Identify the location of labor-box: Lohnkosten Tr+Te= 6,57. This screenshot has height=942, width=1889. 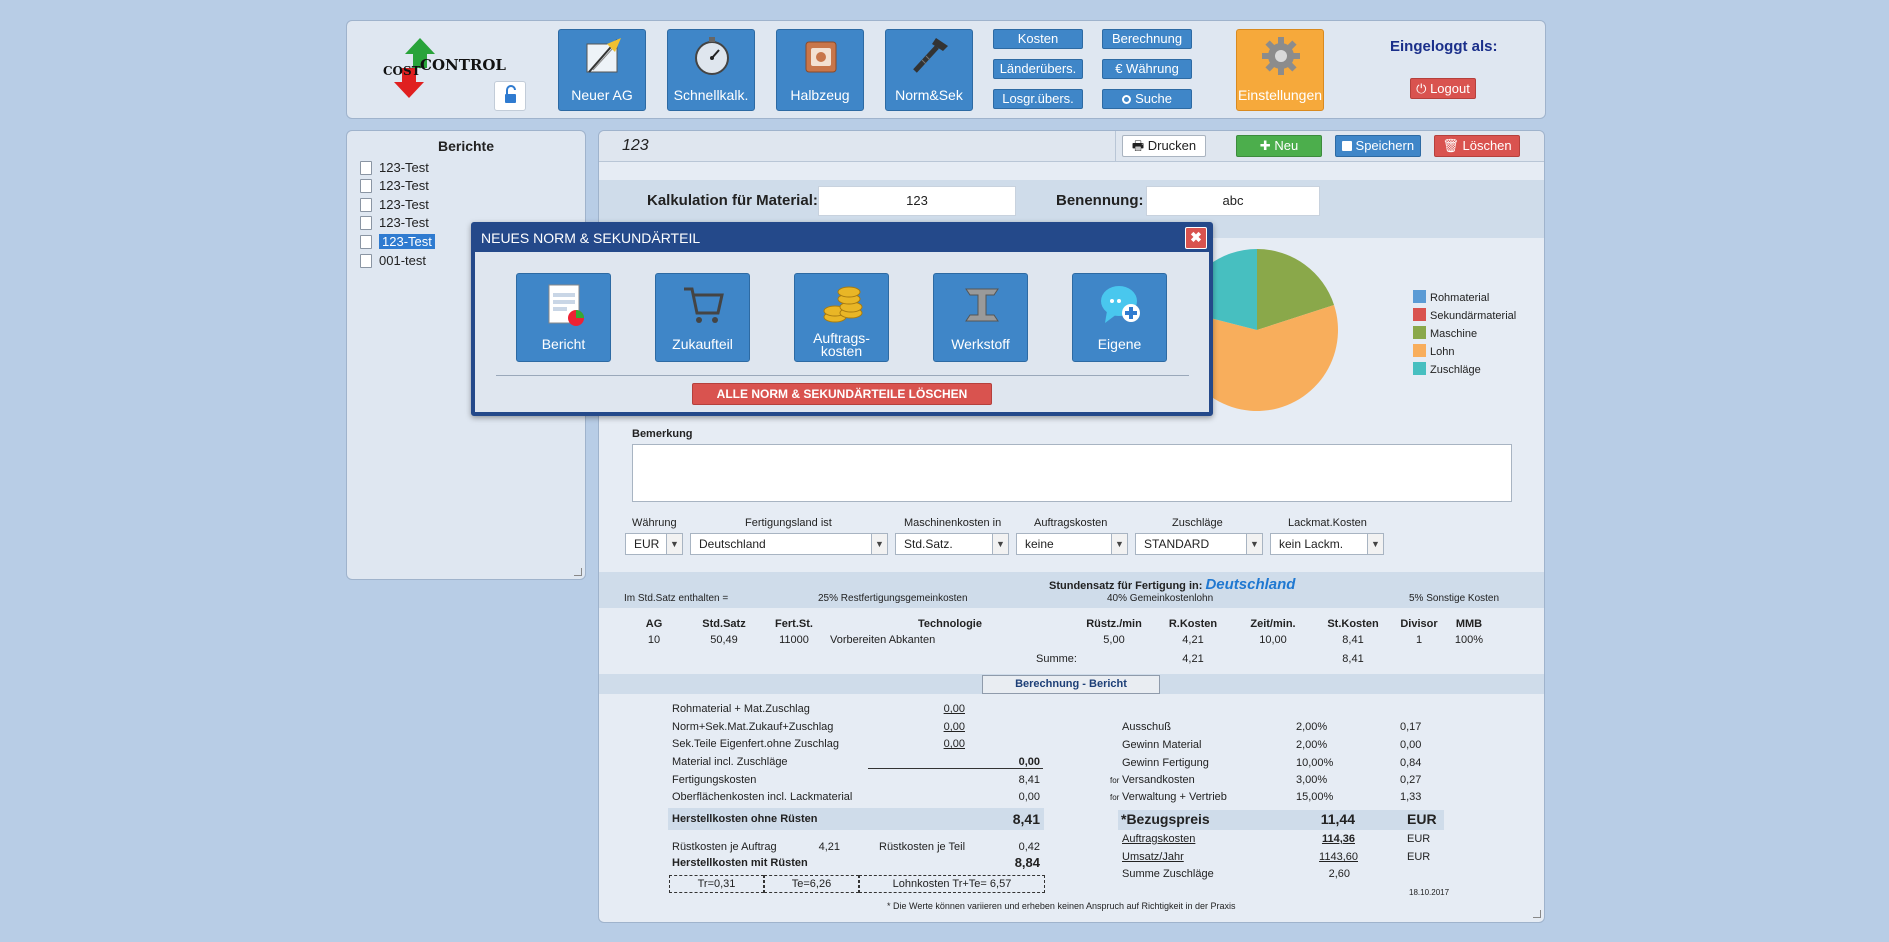
(952, 884).